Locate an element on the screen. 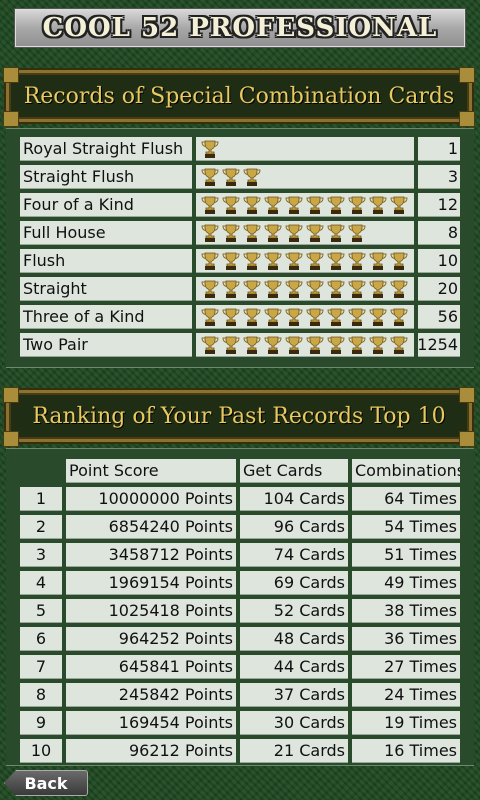 This screenshot has width=480, height=800. record-name: Straight Flush is located at coordinates (106, 177).